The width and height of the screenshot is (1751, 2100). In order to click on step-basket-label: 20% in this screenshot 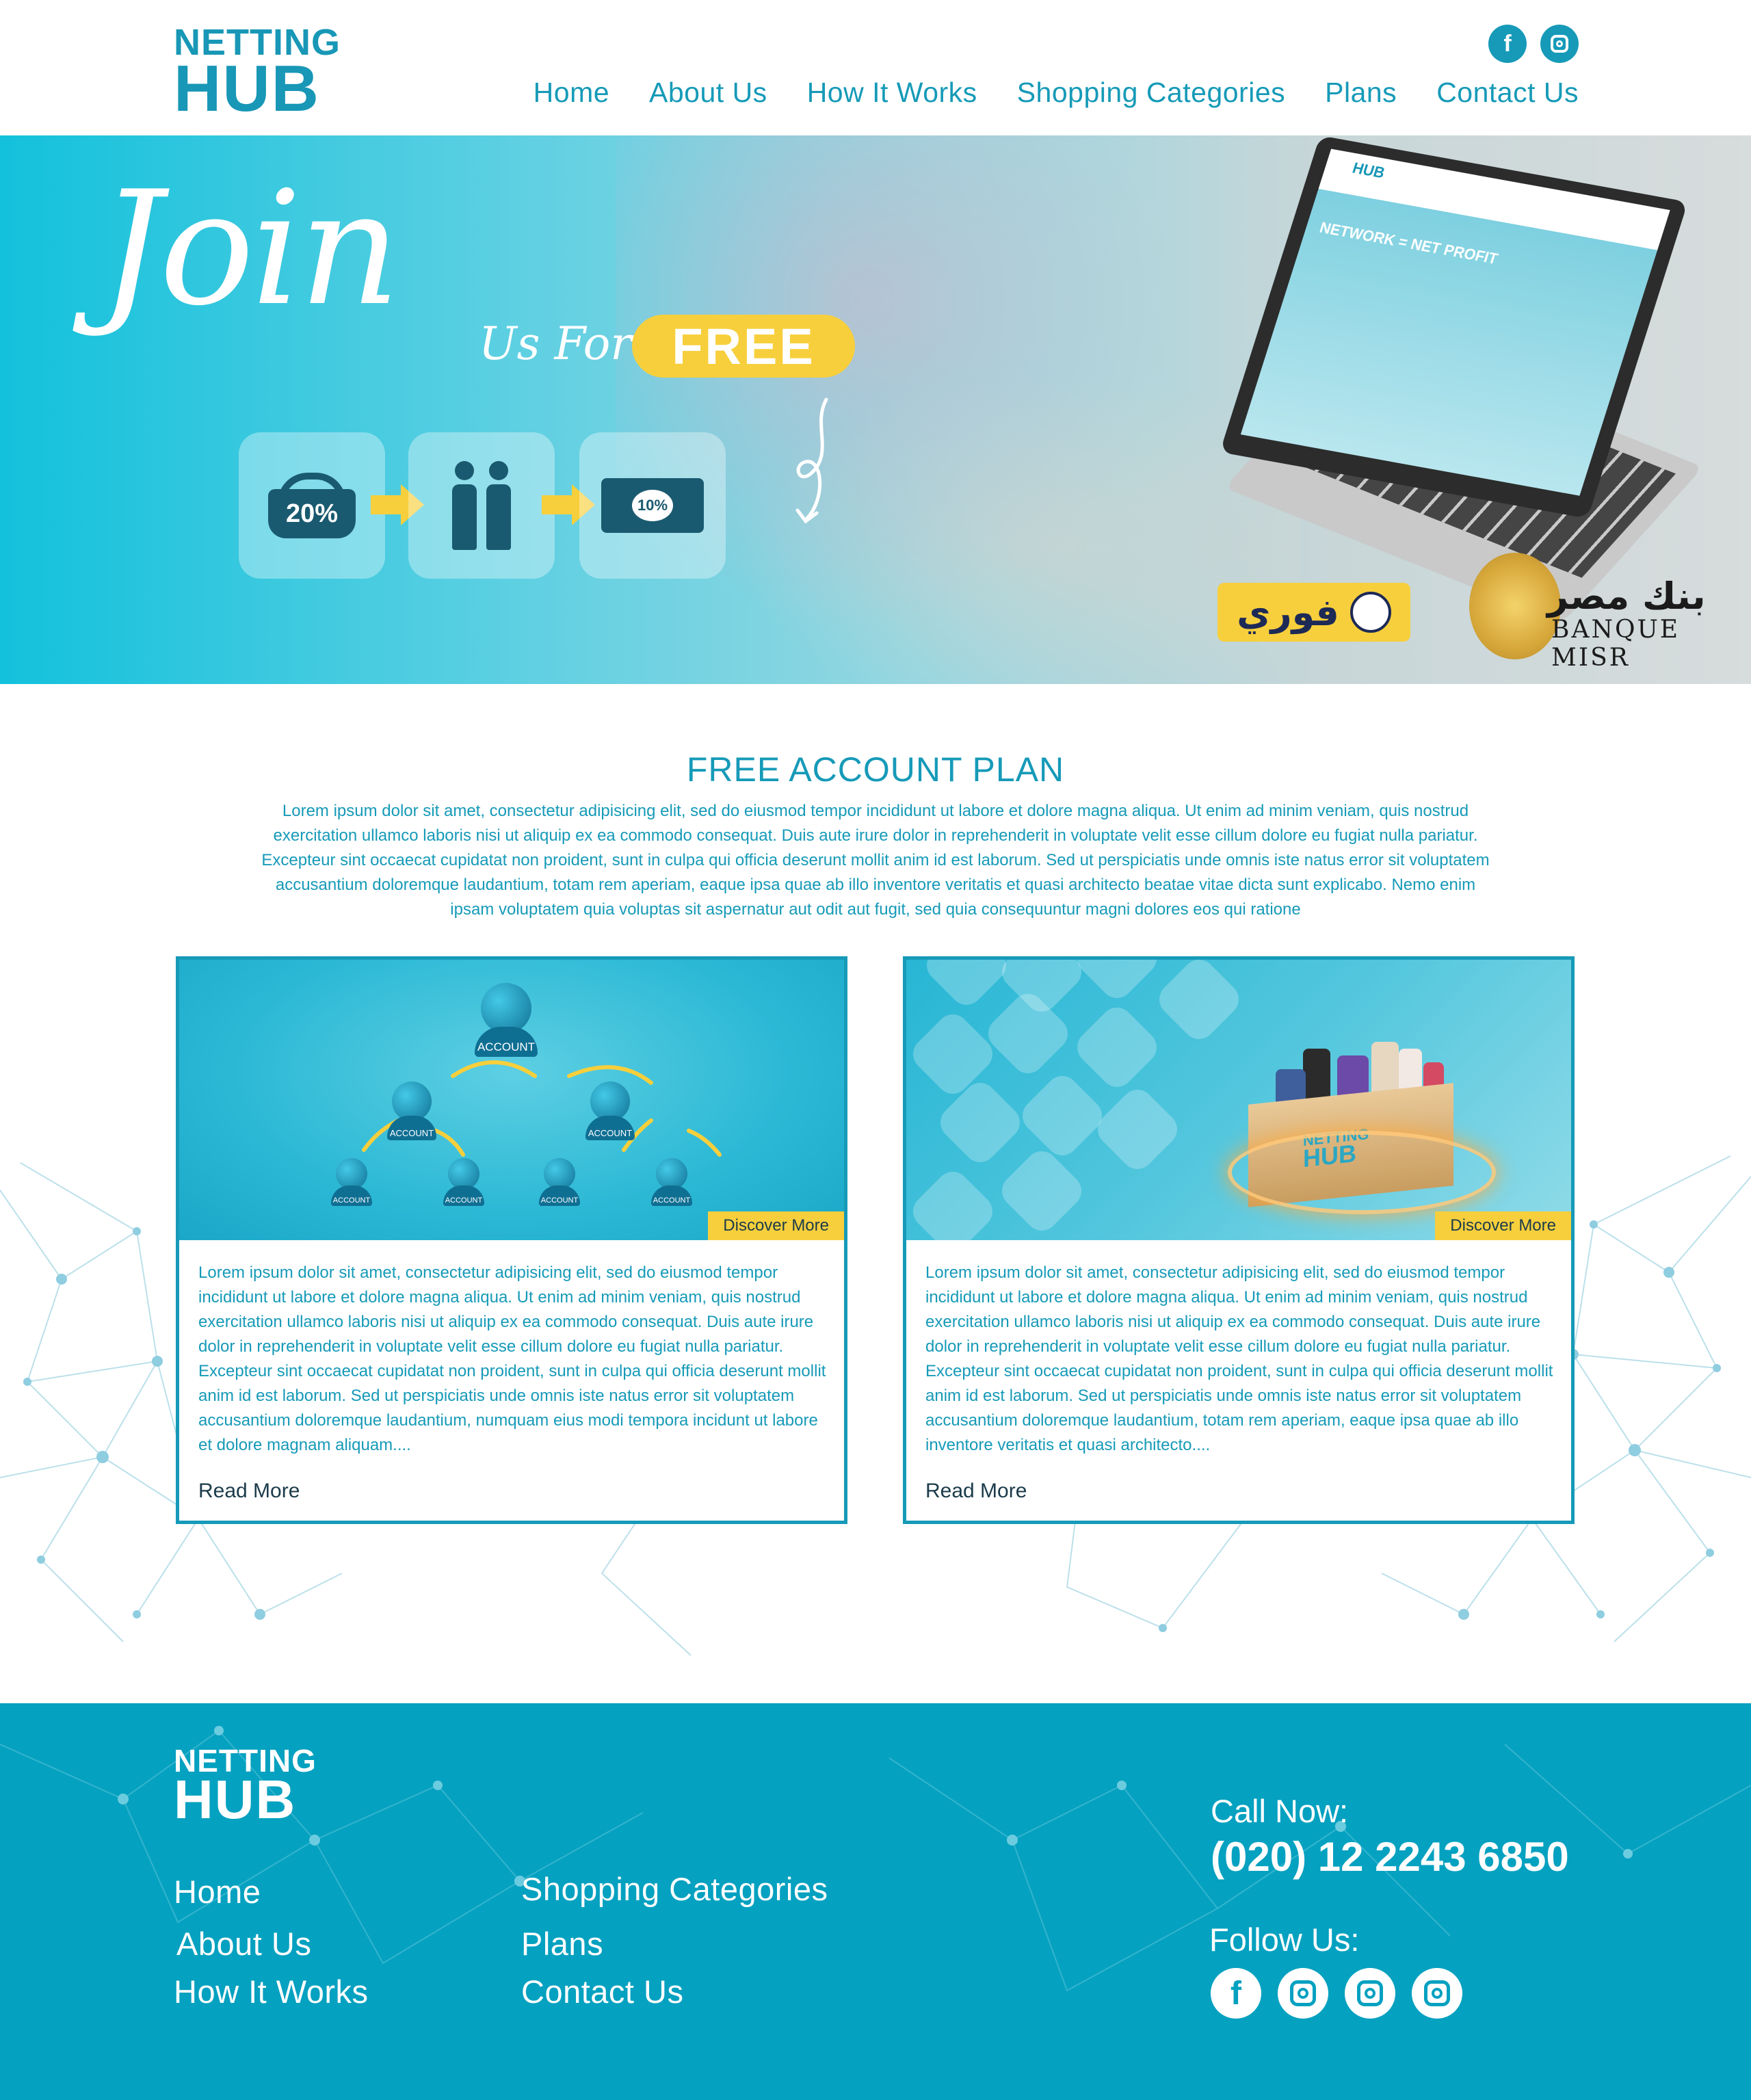, I will do `click(312, 513)`.